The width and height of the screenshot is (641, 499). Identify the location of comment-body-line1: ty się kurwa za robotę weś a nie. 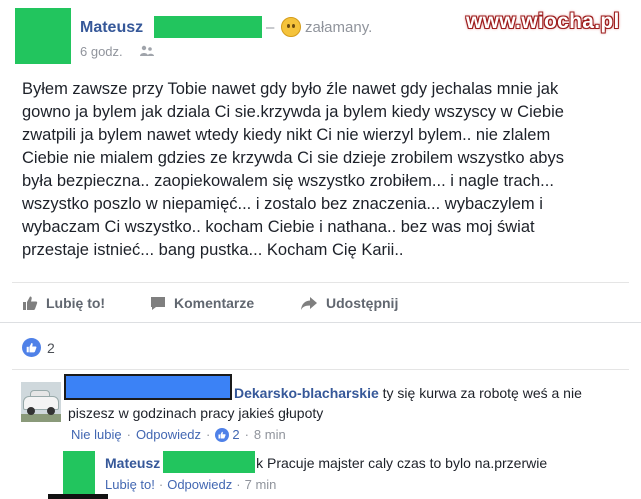
(482, 393).